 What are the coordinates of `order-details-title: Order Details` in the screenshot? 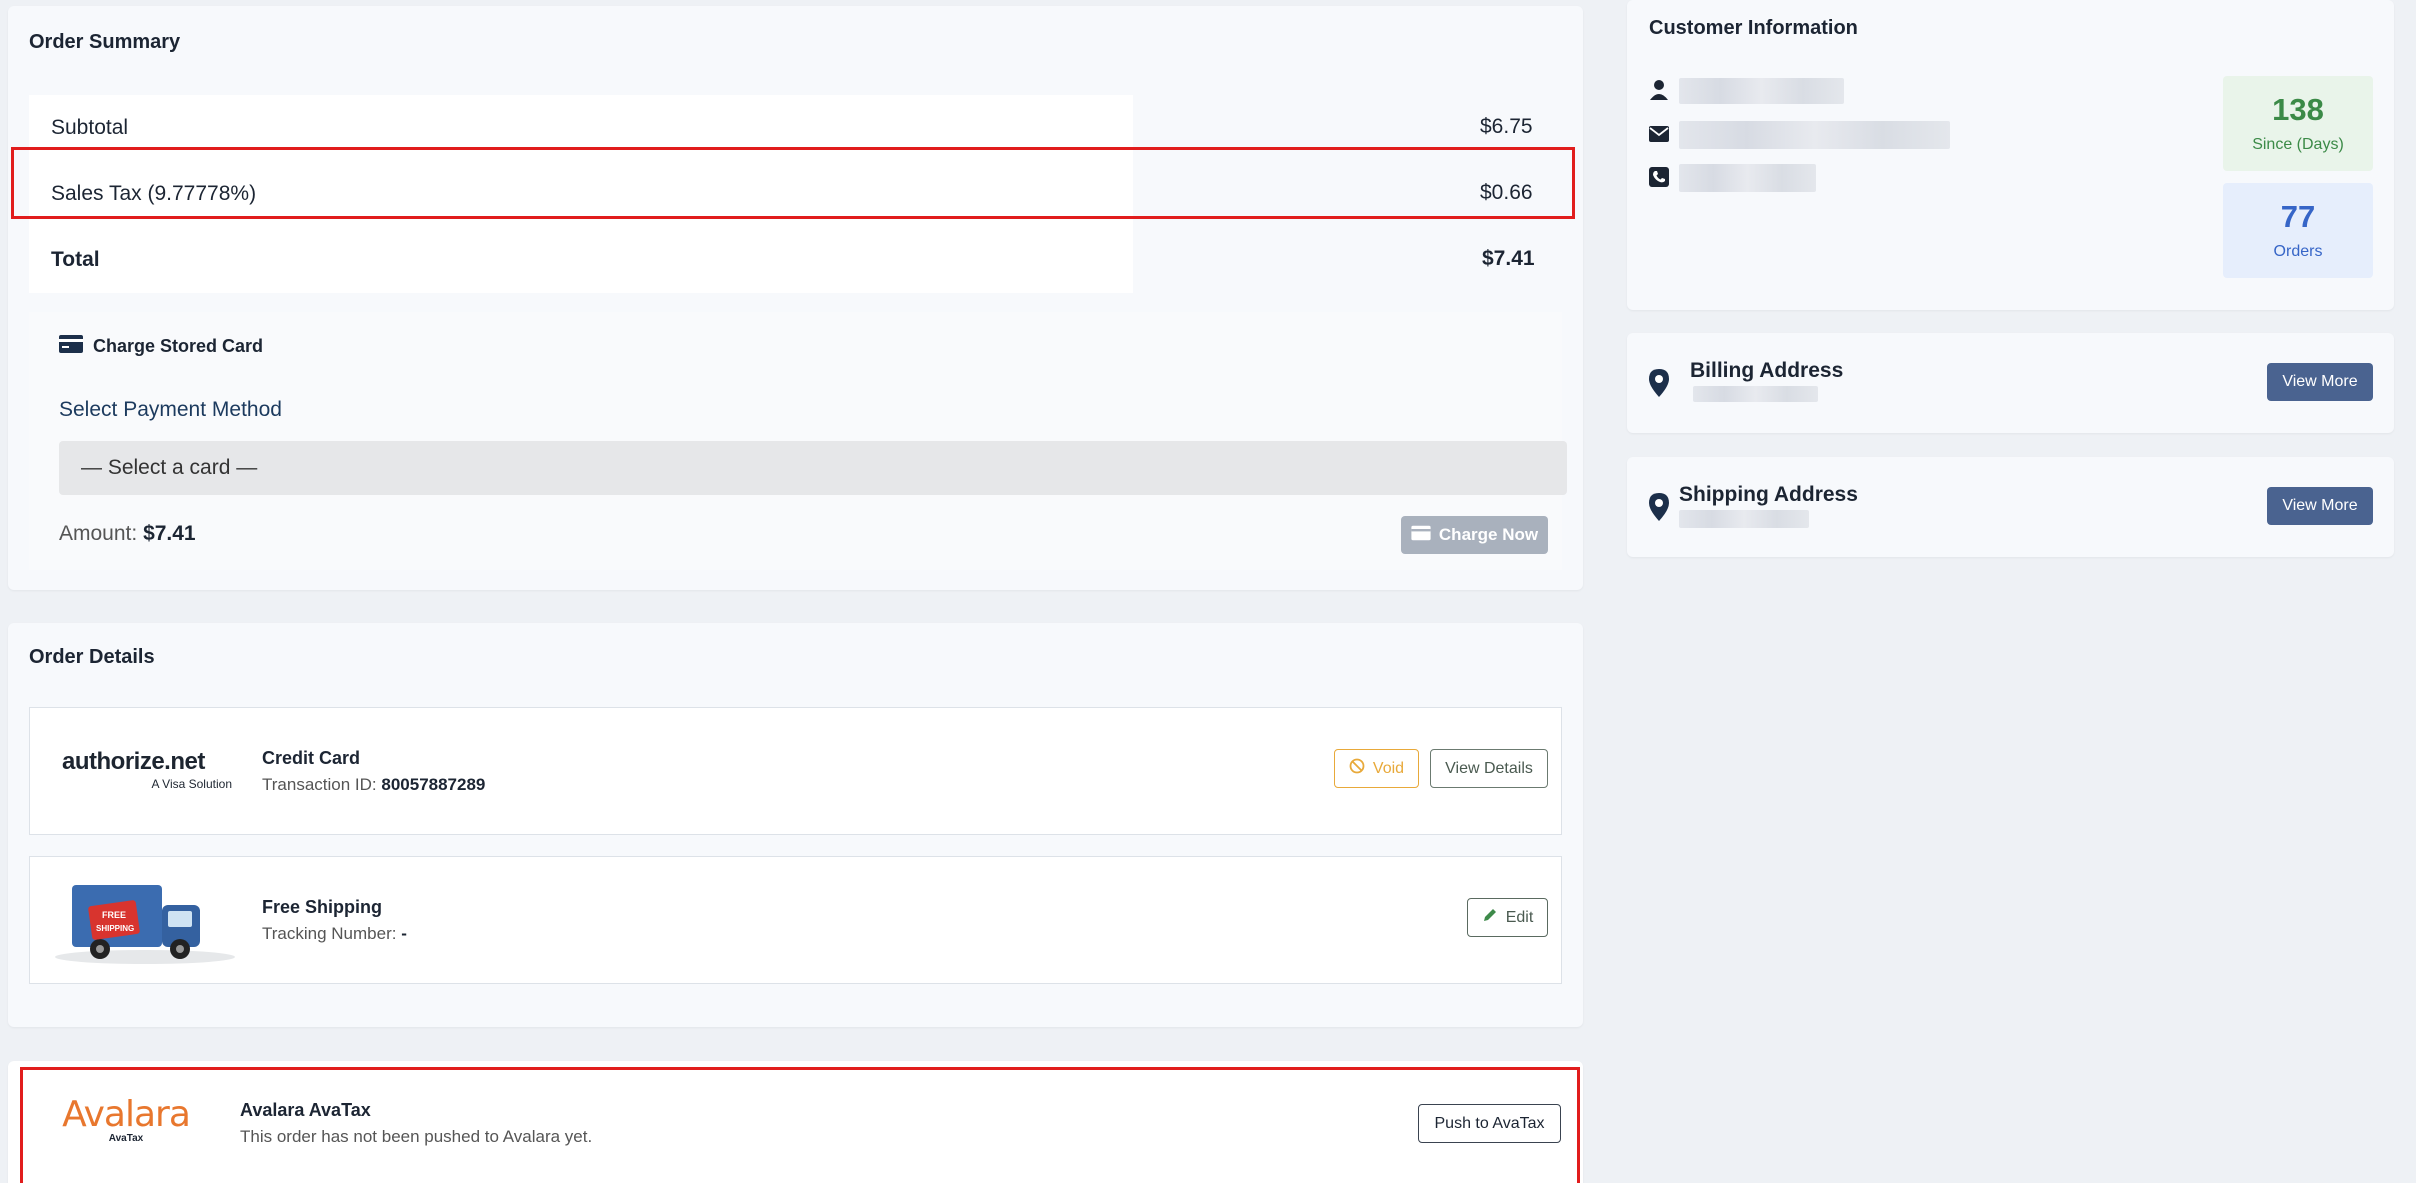 It's located at (92, 657).